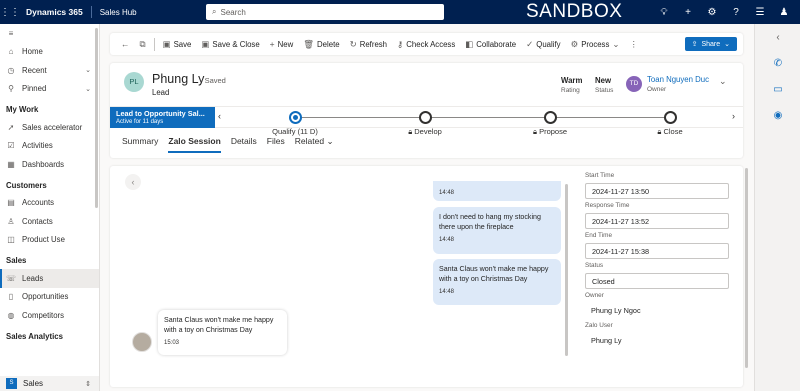 This screenshot has height=391, width=800. I want to click on share-label: Share, so click(711, 44).